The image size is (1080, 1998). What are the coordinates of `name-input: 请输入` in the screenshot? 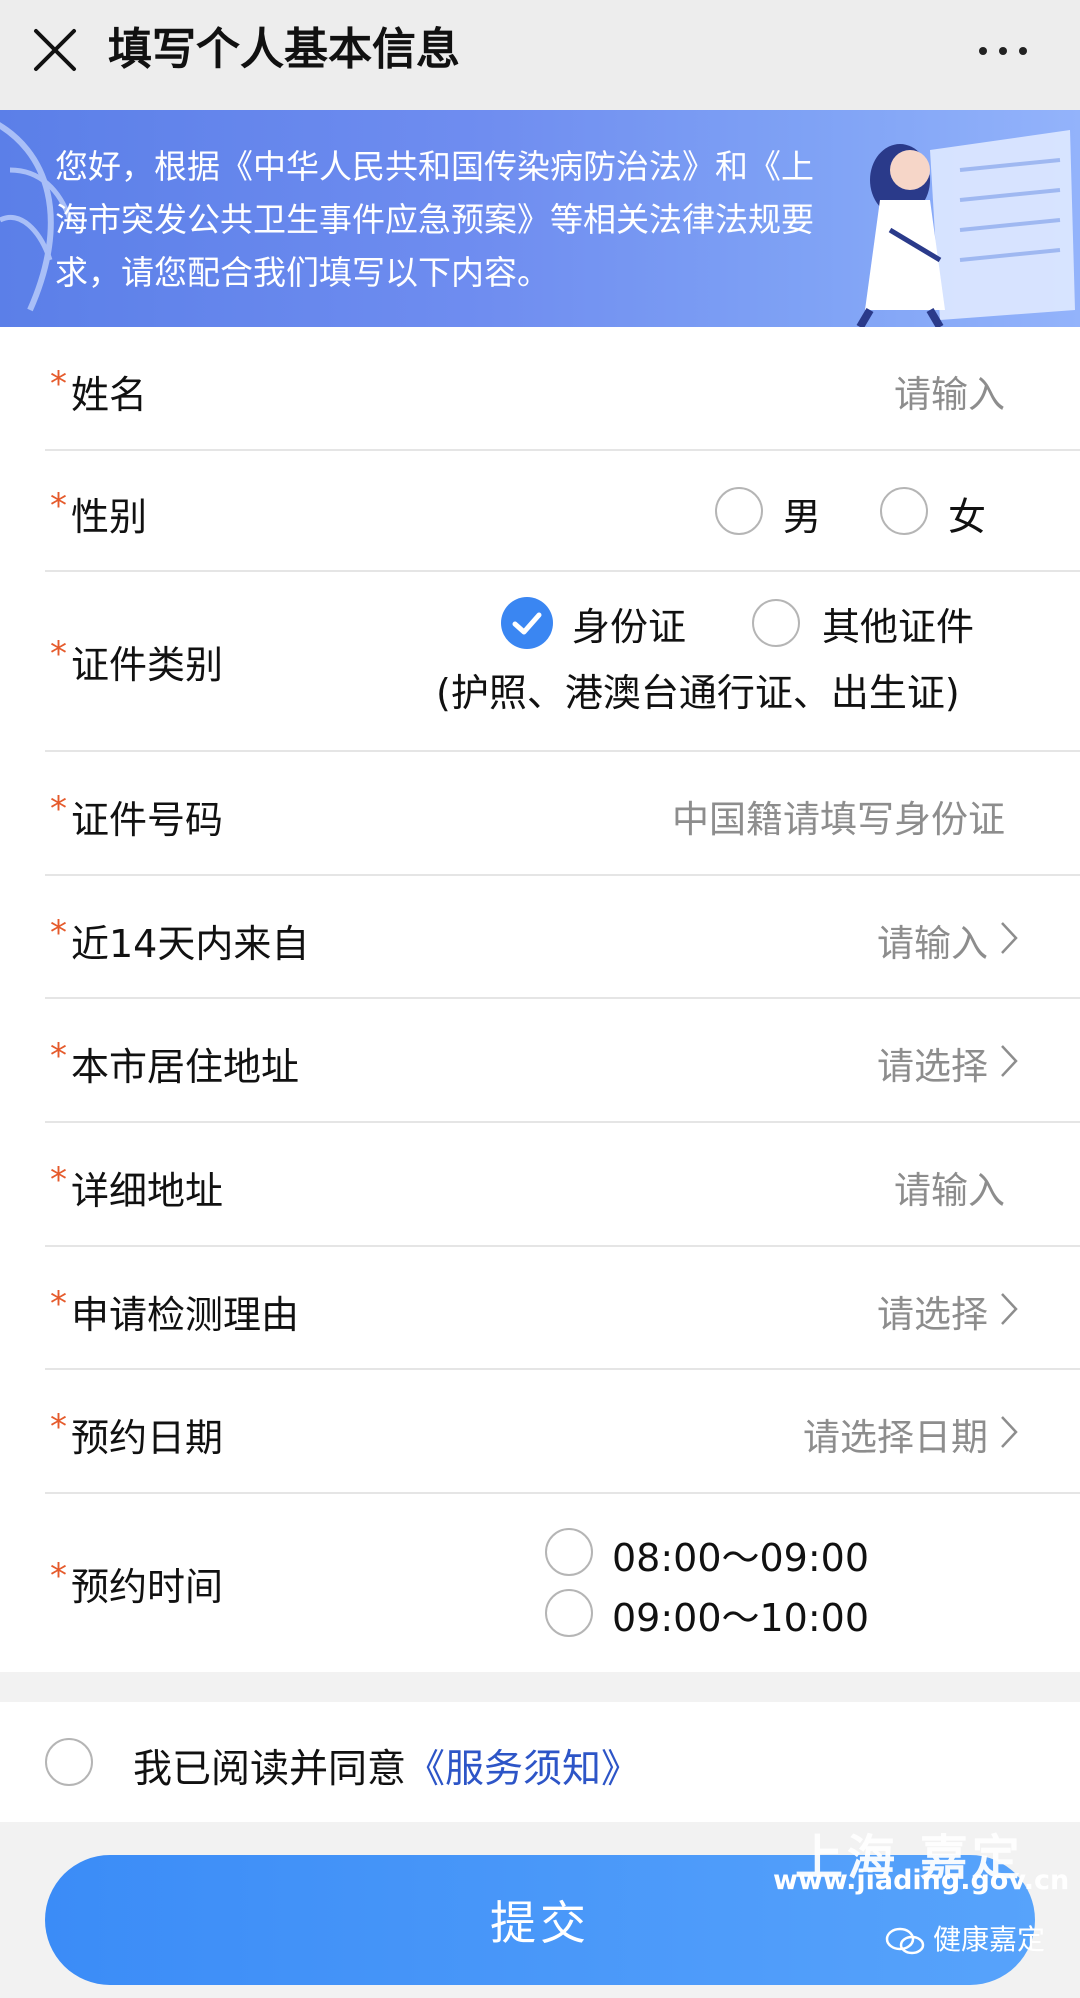 It's located at (949, 391).